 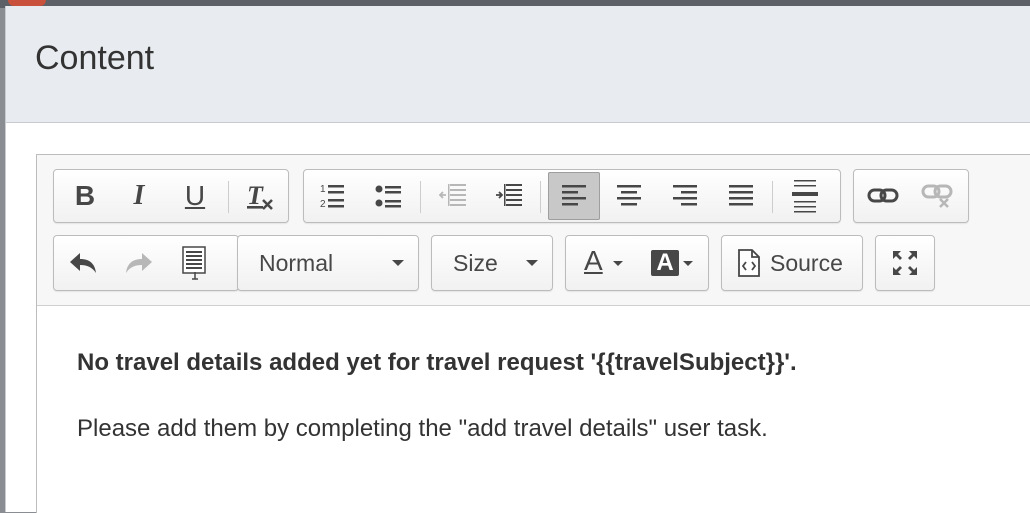 I want to click on text-color-icon: A, so click(x=596, y=263).